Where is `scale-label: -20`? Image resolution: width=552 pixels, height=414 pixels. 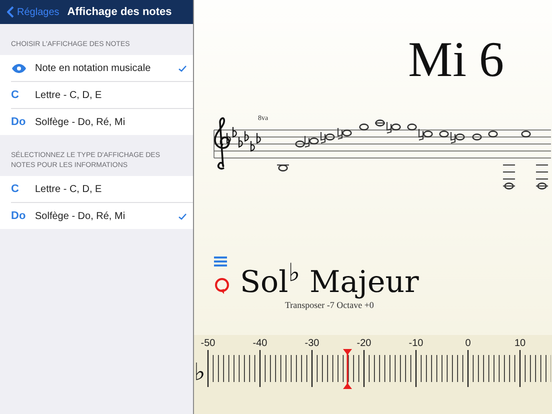
scale-label: -20 is located at coordinates (364, 343).